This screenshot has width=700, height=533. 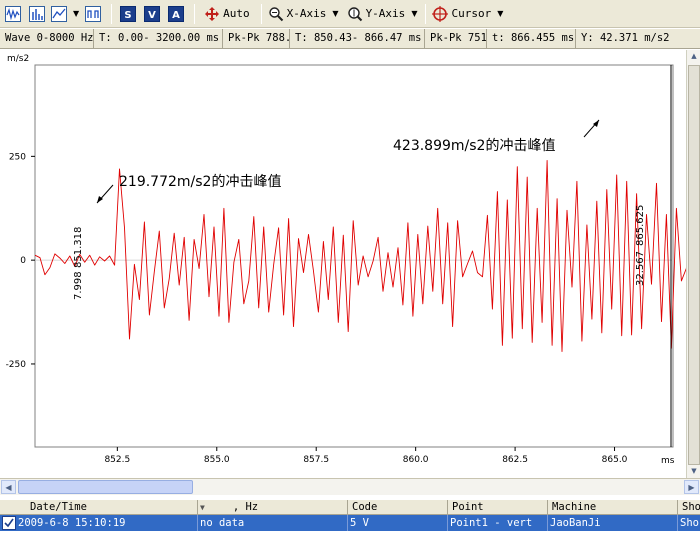 What do you see at coordinates (275, 13) in the screenshot?
I see `zoom-magnifier-icon` at bounding box center [275, 13].